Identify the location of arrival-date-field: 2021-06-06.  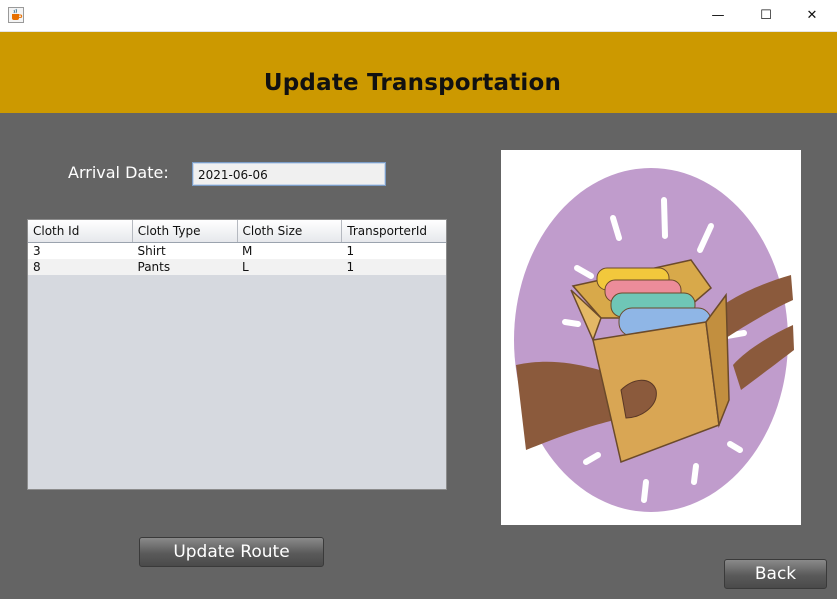
(289, 174).